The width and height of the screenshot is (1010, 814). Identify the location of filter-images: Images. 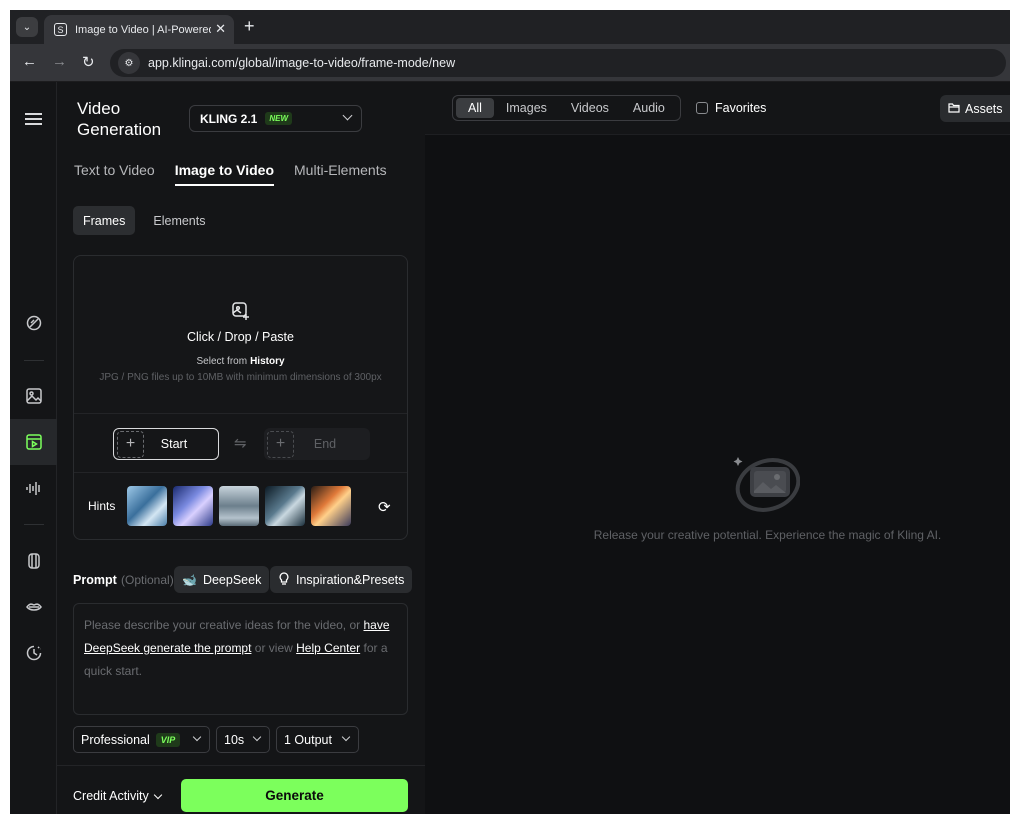
(526, 108).